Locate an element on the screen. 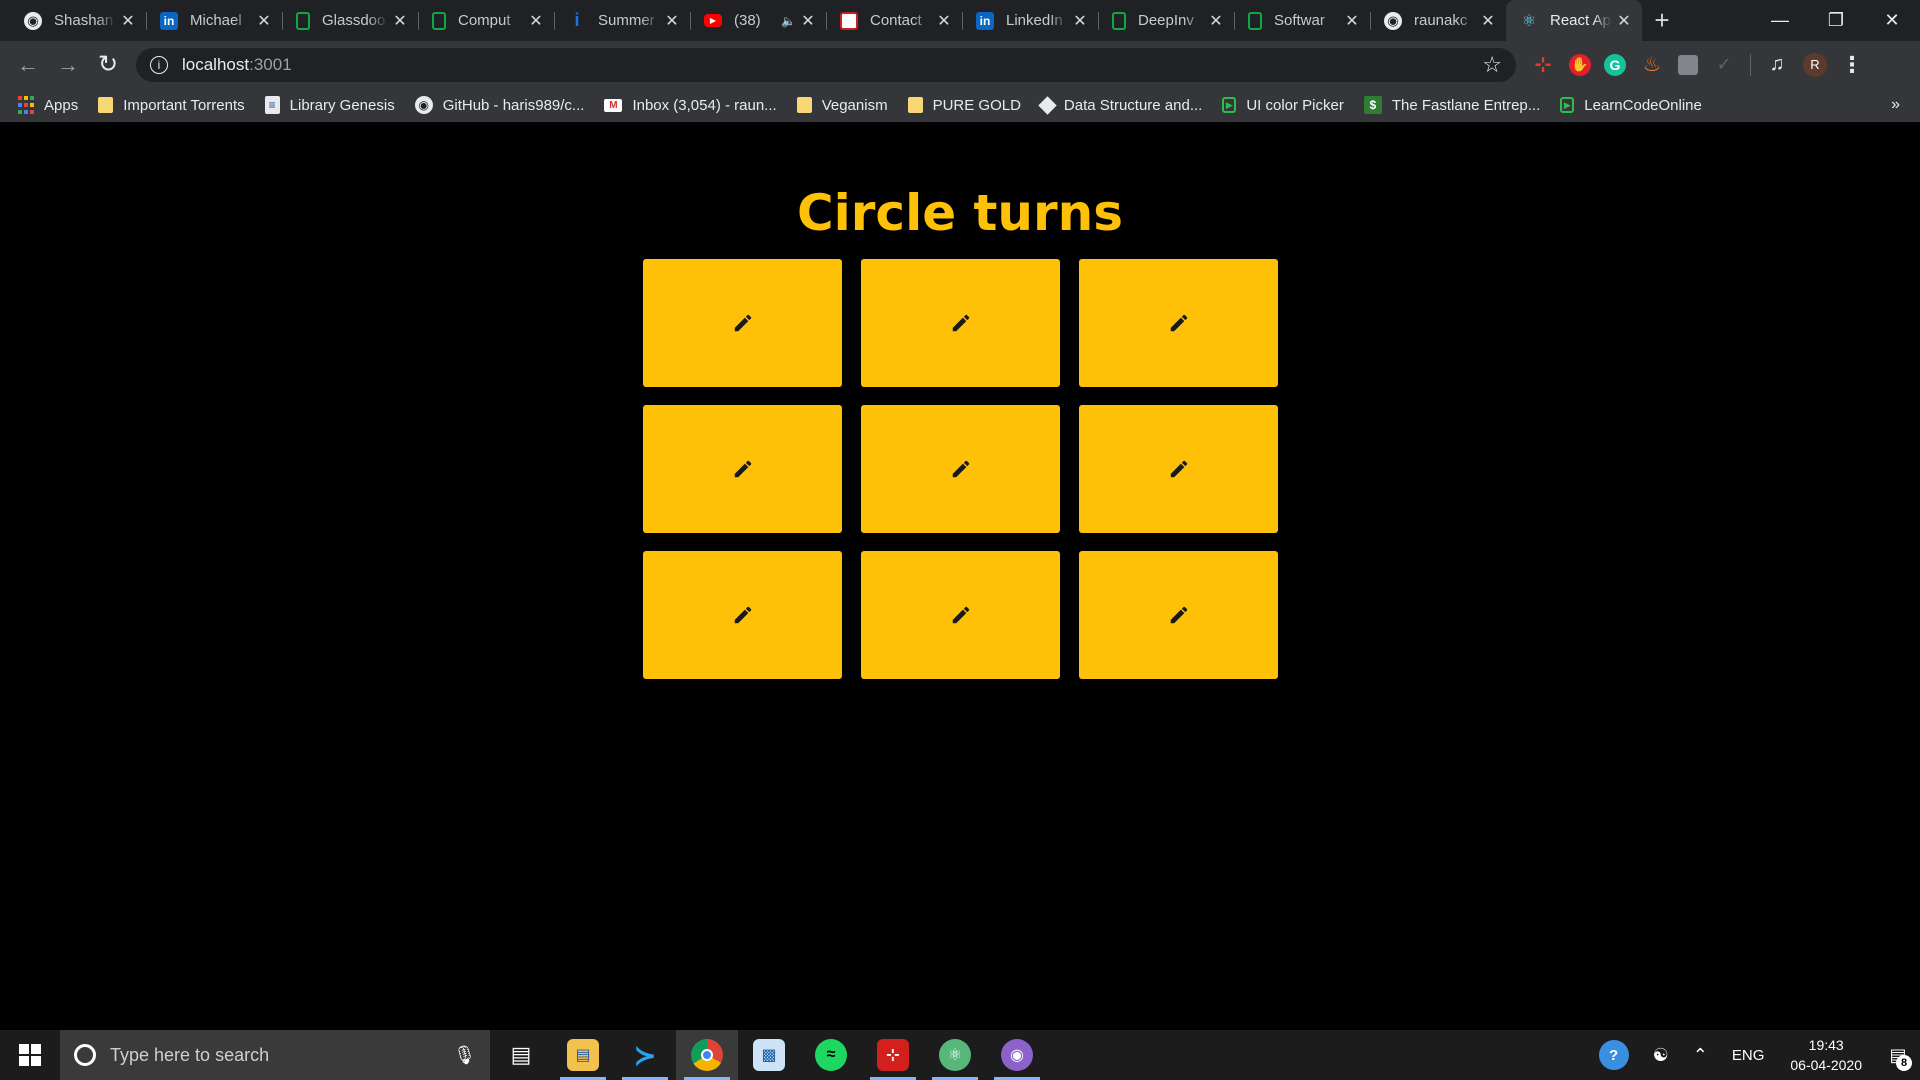 The height and width of the screenshot is (1080, 1920). browser-tab: ◉ Shashan ✕ is located at coordinates (78, 20).